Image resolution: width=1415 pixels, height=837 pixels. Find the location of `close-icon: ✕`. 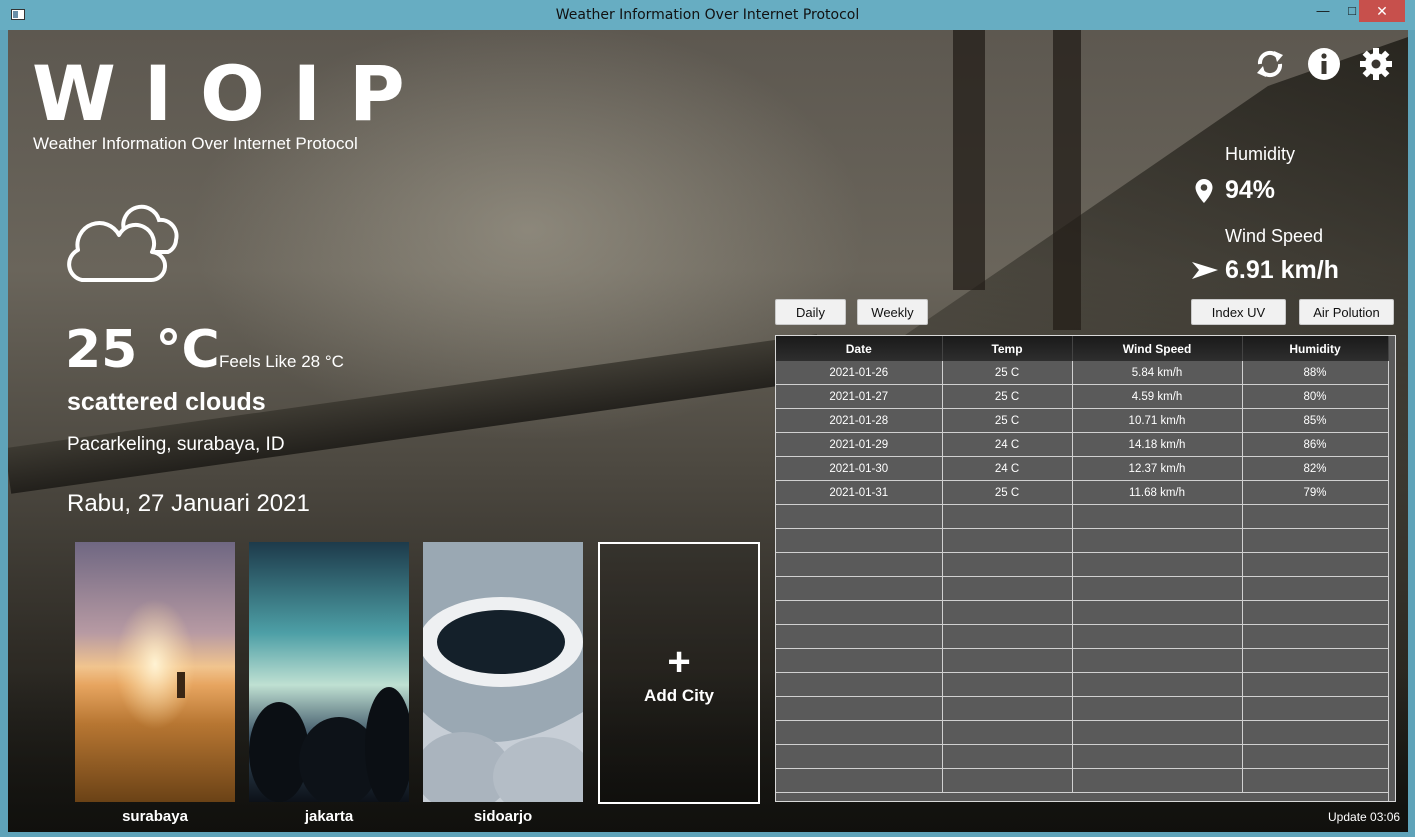

close-icon: ✕ is located at coordinates (1382, 11).